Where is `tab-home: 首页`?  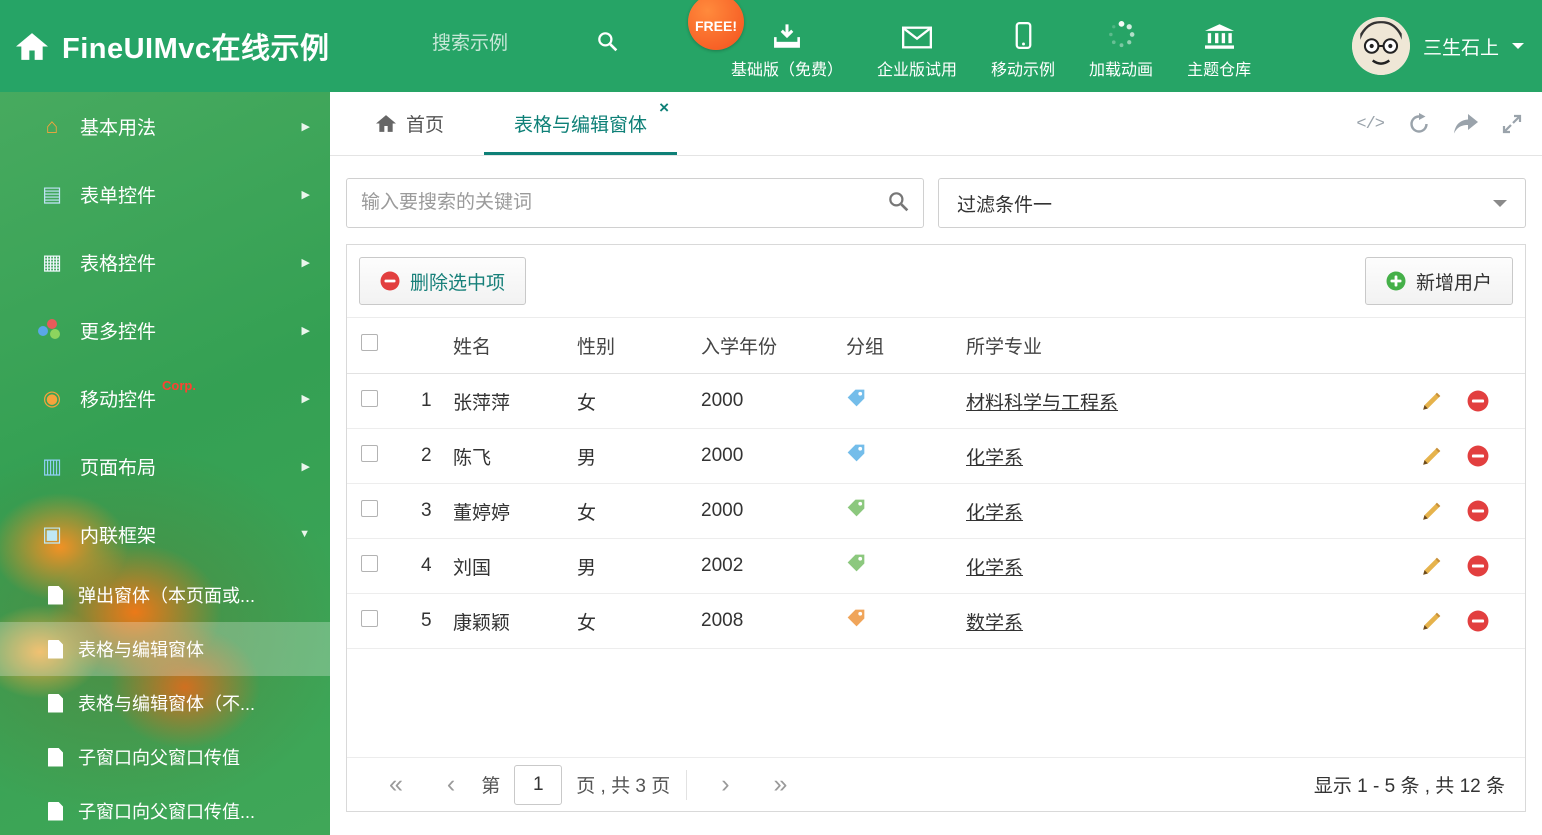 tab-home: 首页 is located at coordinates (410, 123).